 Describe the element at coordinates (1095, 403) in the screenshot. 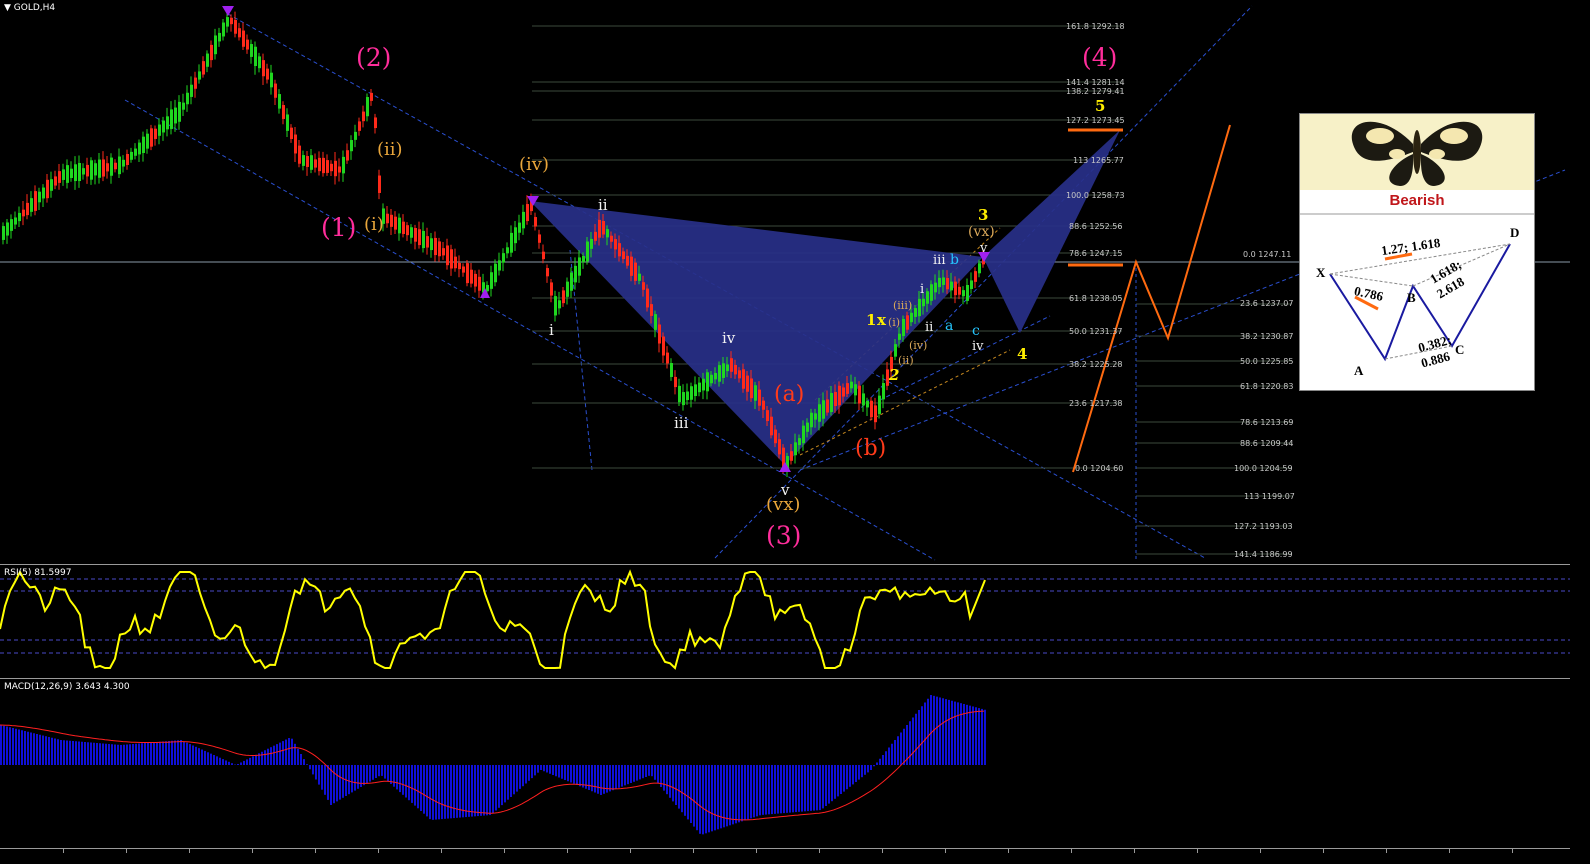

I see `fib-label: 23.6 1217.38` at that location.